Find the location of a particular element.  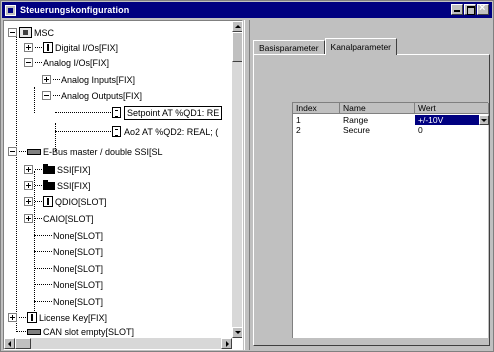

tree-item-none-2: None[SLOT] is located at coordinates (68, 251).